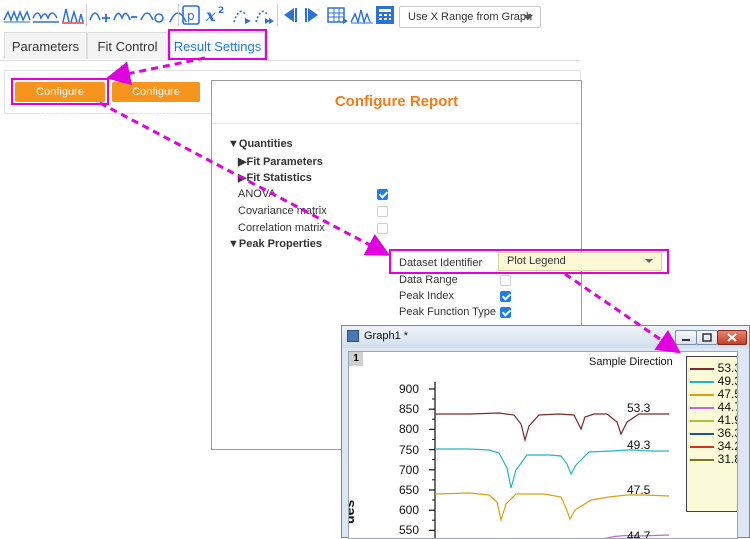  What do you see at coordinates (396, 102) in the screenshot?
I see `dialog-title: Configure Report` at bounding box center [396, 102].